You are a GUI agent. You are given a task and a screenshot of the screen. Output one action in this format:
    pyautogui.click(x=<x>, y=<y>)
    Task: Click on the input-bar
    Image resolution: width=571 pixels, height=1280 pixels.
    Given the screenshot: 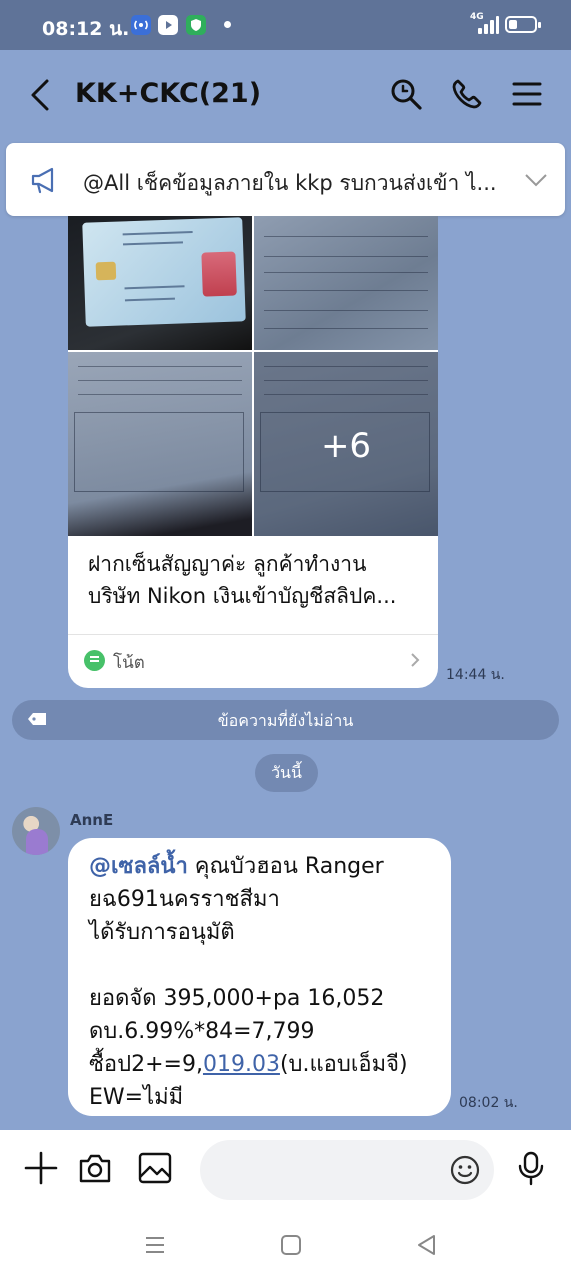 What is the action you would take?
    pyautogui.click(x=285, y=1170)
    